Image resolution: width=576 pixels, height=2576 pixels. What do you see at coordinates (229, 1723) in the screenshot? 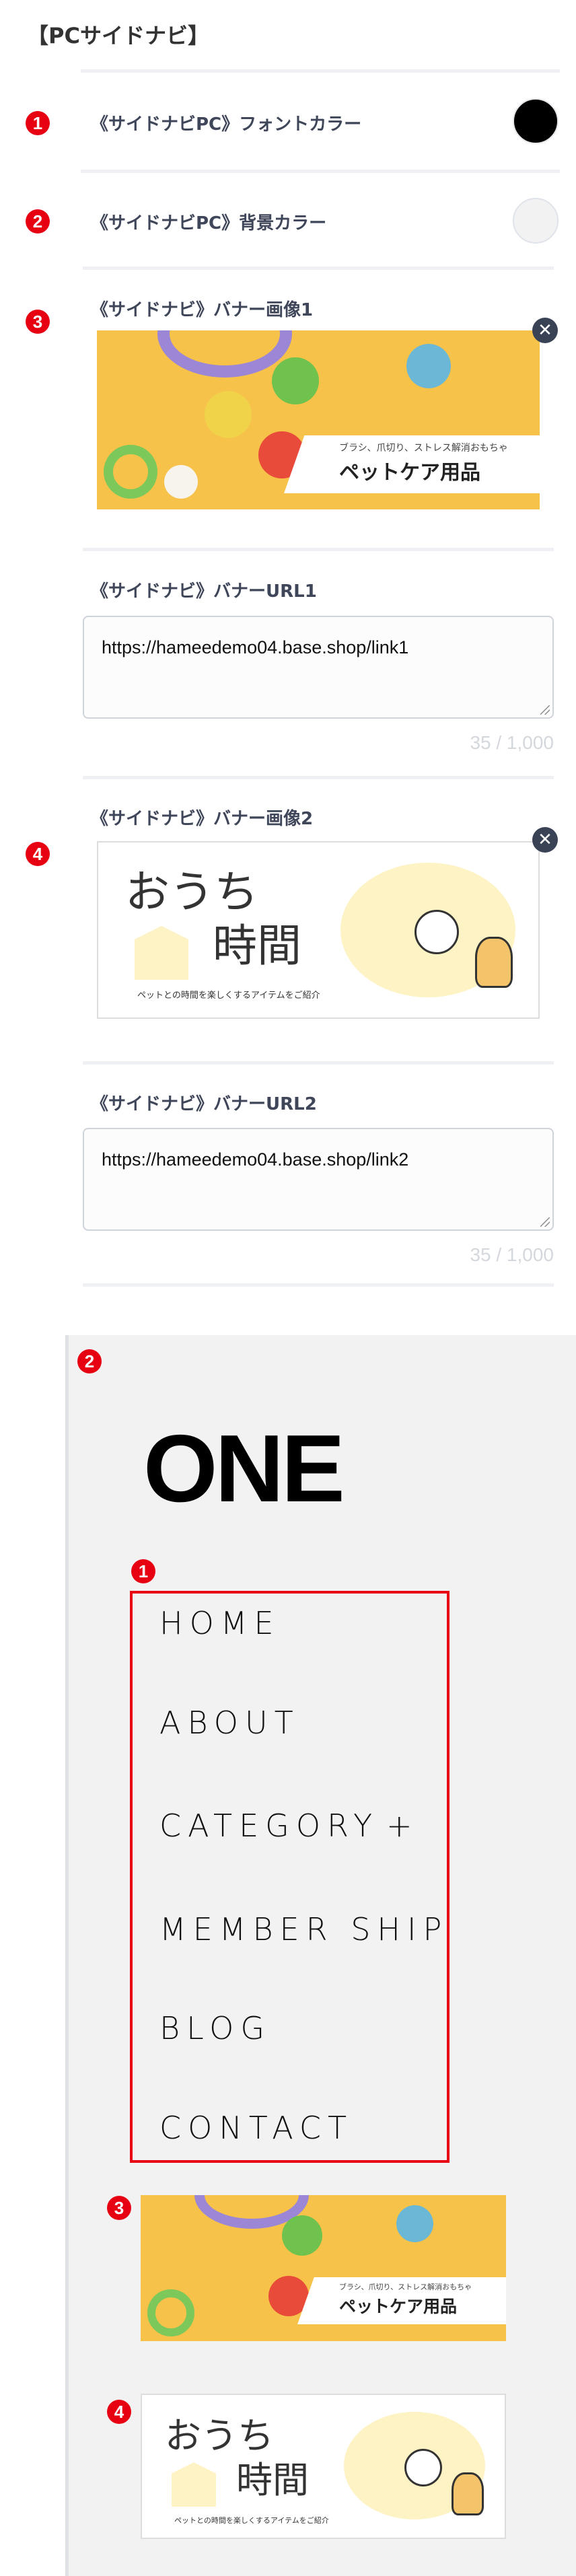
I see `nav-about: ABOUT` at bounding box center [229, 1723].